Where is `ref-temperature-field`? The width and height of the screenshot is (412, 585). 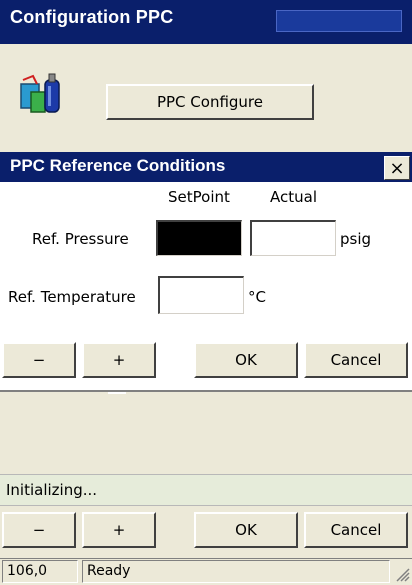 ref-temperature-field is located at coordinates (201, 295).